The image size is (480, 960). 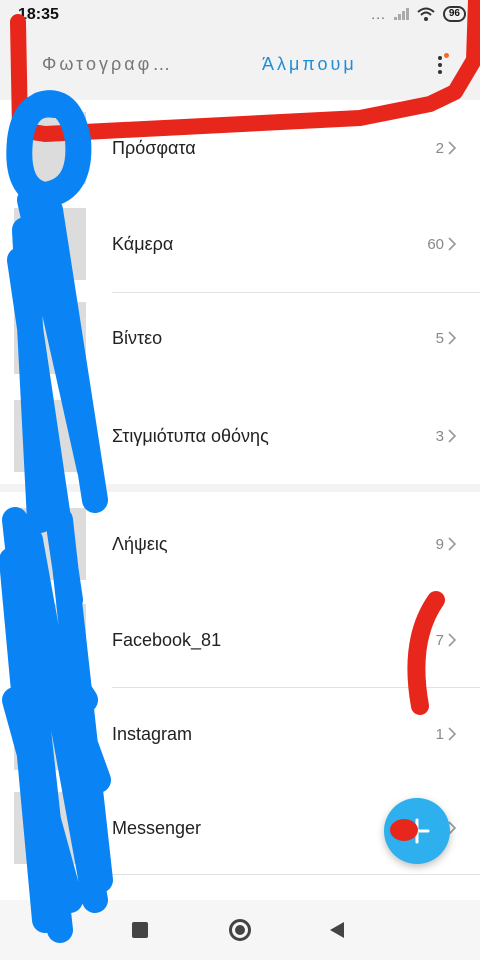 I want to click on album-count: 1, so click(x=439, y=734).